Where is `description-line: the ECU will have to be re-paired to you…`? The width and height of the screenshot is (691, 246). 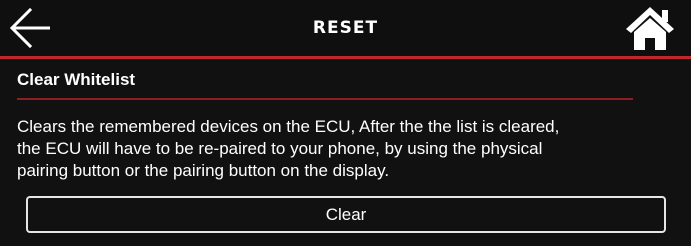
description-line: the ECU will have to be re-paired to you… is located at coordinates (280, 148).